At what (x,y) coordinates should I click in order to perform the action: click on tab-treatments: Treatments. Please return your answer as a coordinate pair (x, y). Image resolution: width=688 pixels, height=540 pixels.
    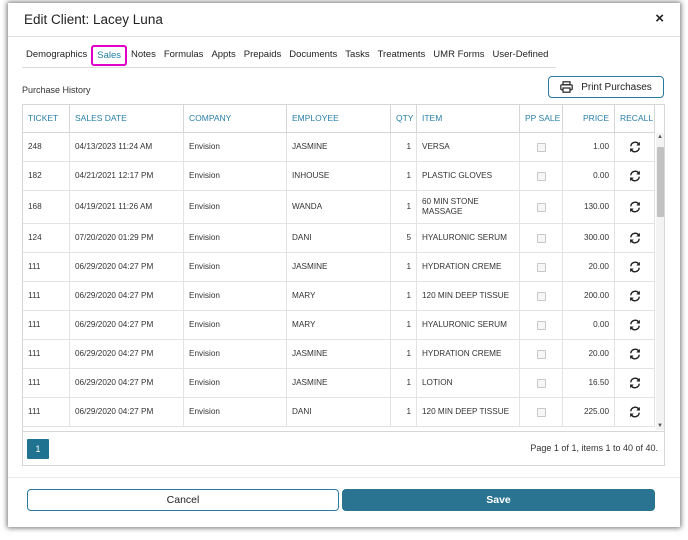
    Looking at the image, I should click on (402, 55).